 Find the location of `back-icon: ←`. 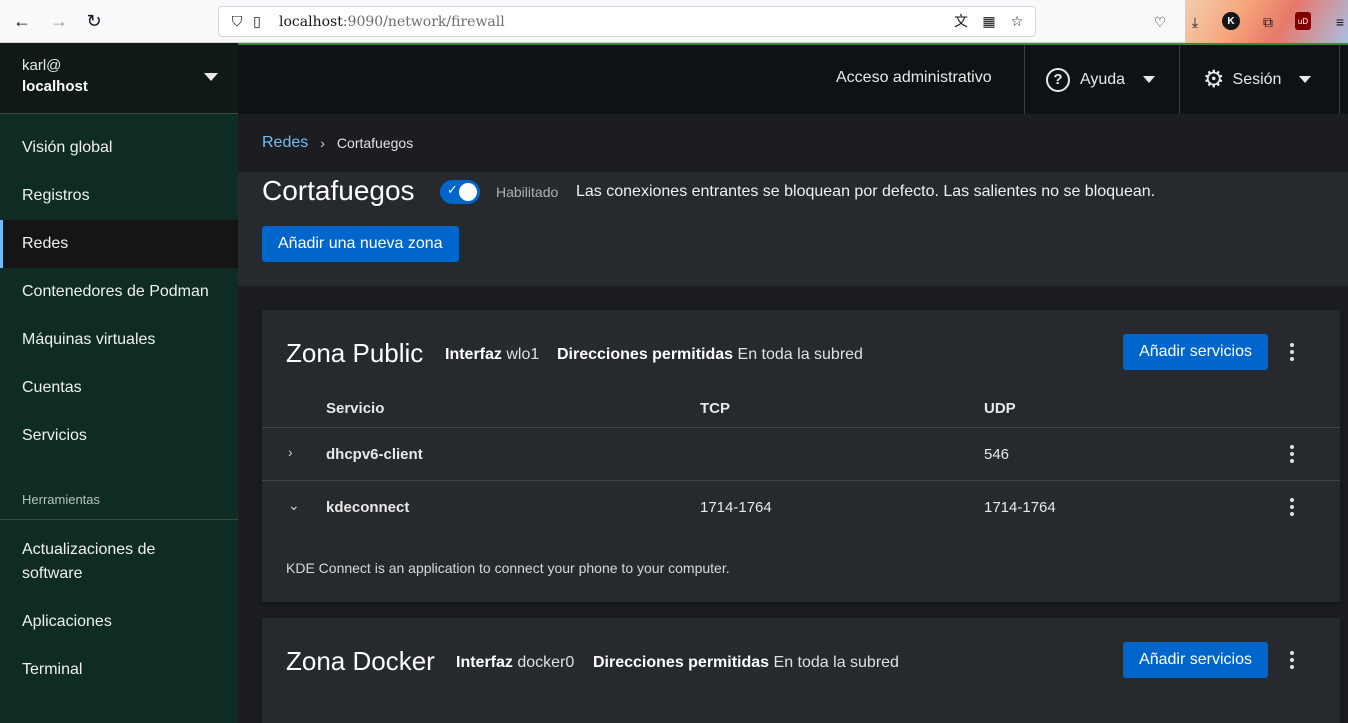

back-icon: ← is located at coordinates (22, 21).